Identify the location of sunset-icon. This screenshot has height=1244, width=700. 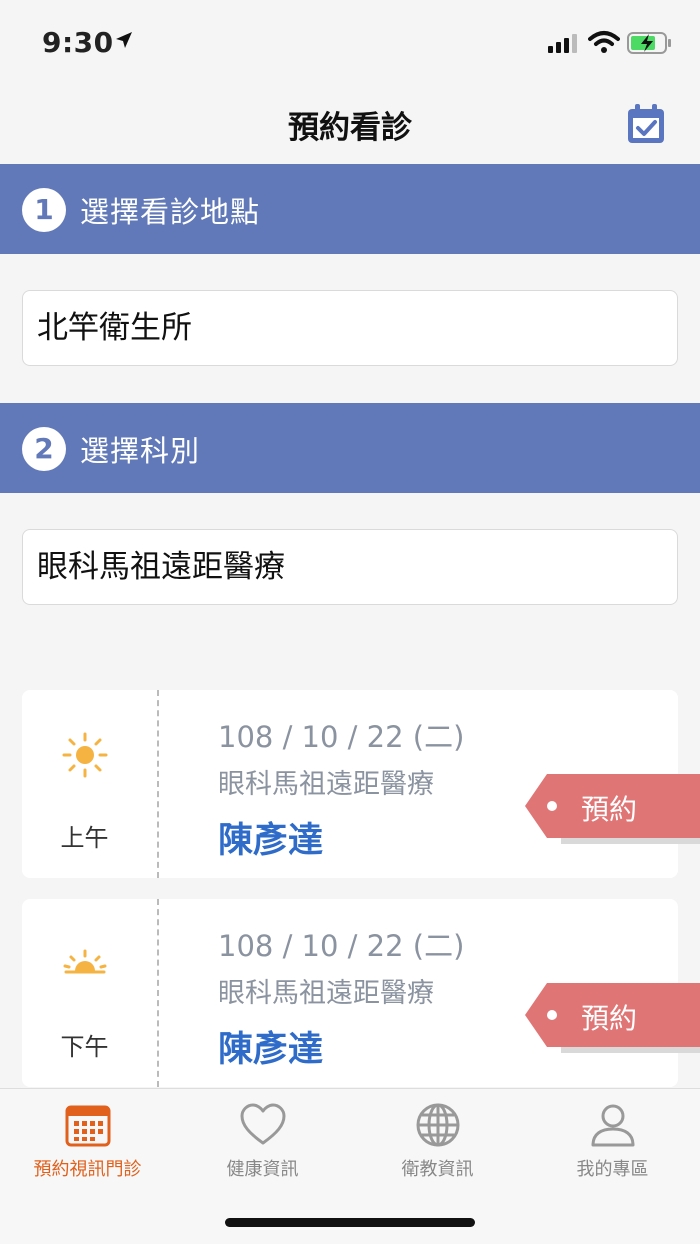
(85, 961).